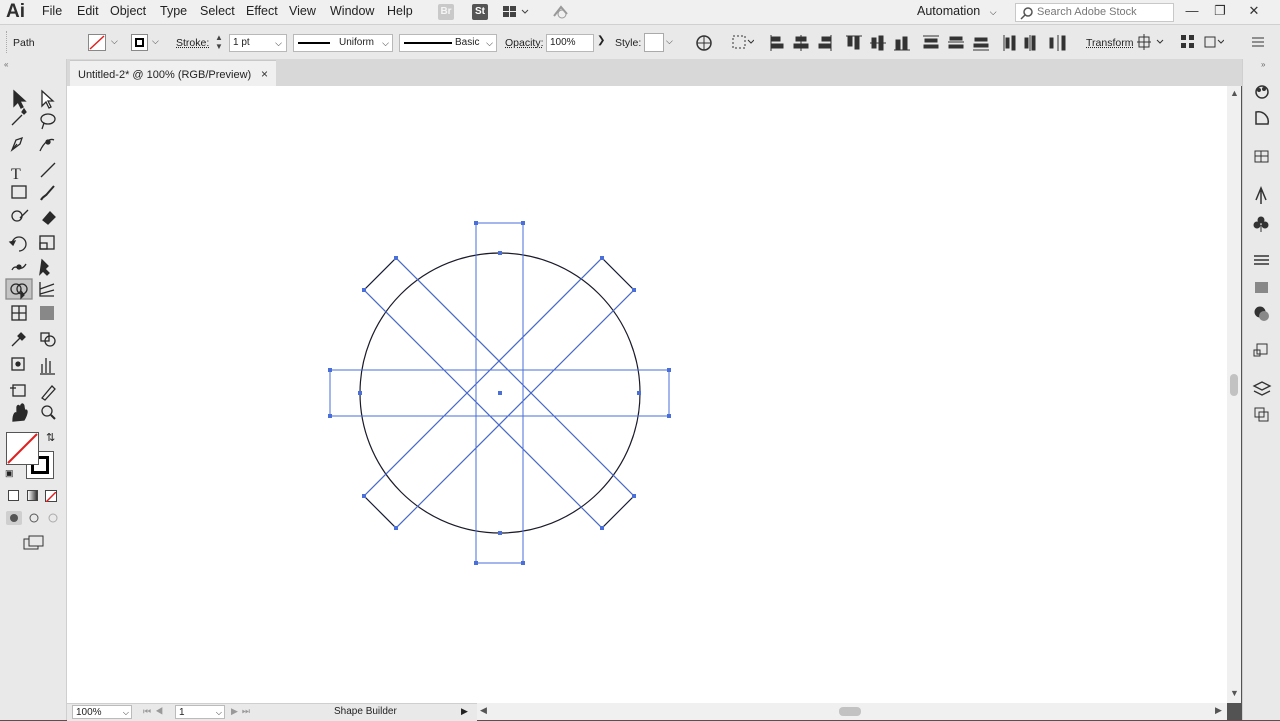 The image size is (1280, 721). I want to click on transform-options-icon, so click(1152, 42).